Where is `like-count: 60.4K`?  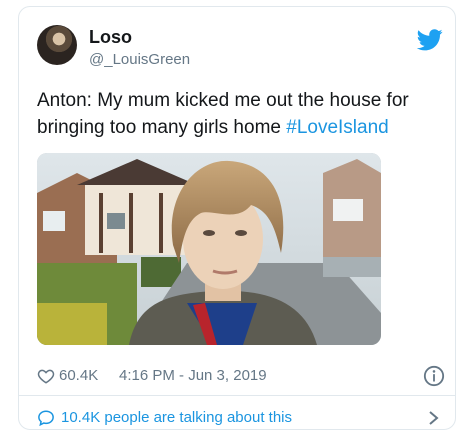
like-count: 60.4K is located at coordinates (78, 375).